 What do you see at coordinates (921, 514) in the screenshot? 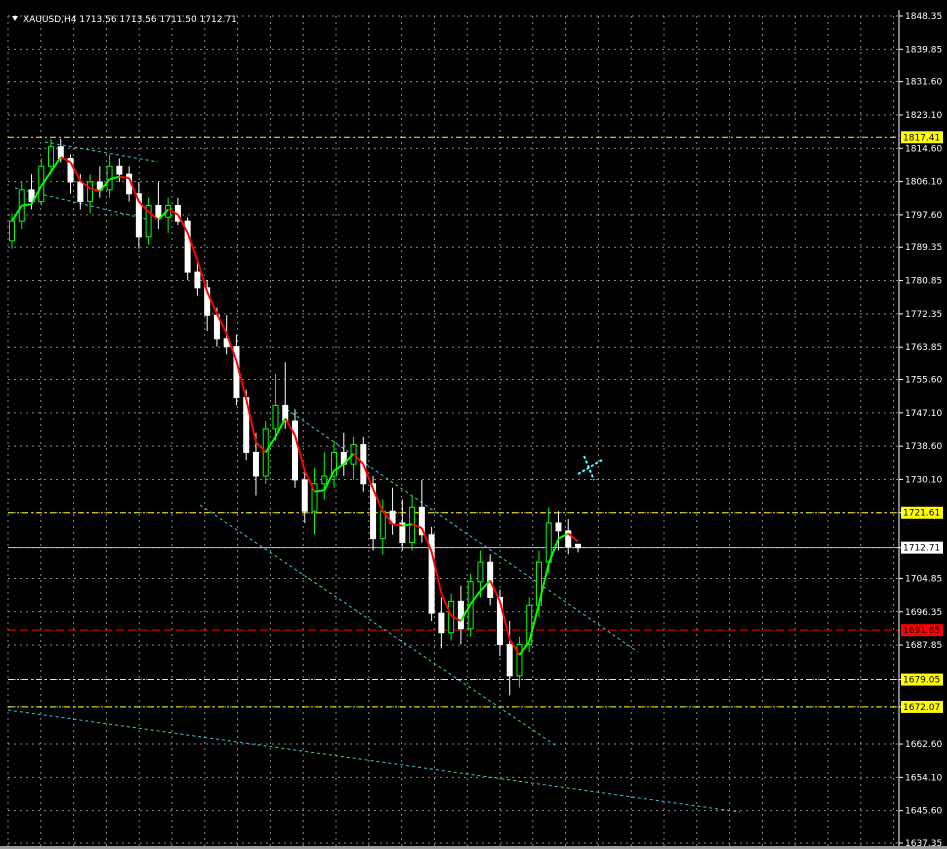
I see `level-label: 1721.61` at bounding box center [921, 514].